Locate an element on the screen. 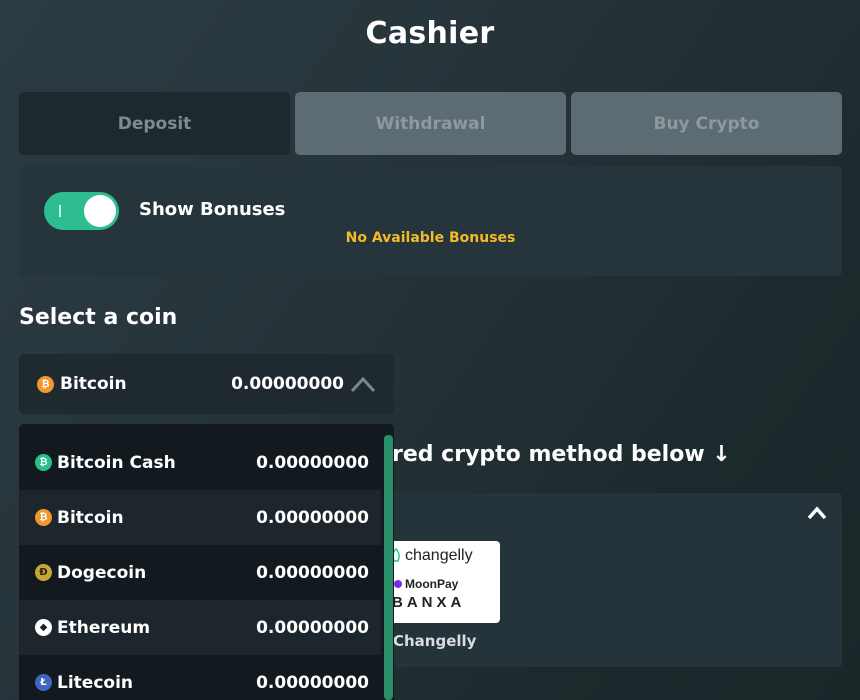  method-heading: red crypto method below ↓ is located at coordinates (561, 454).